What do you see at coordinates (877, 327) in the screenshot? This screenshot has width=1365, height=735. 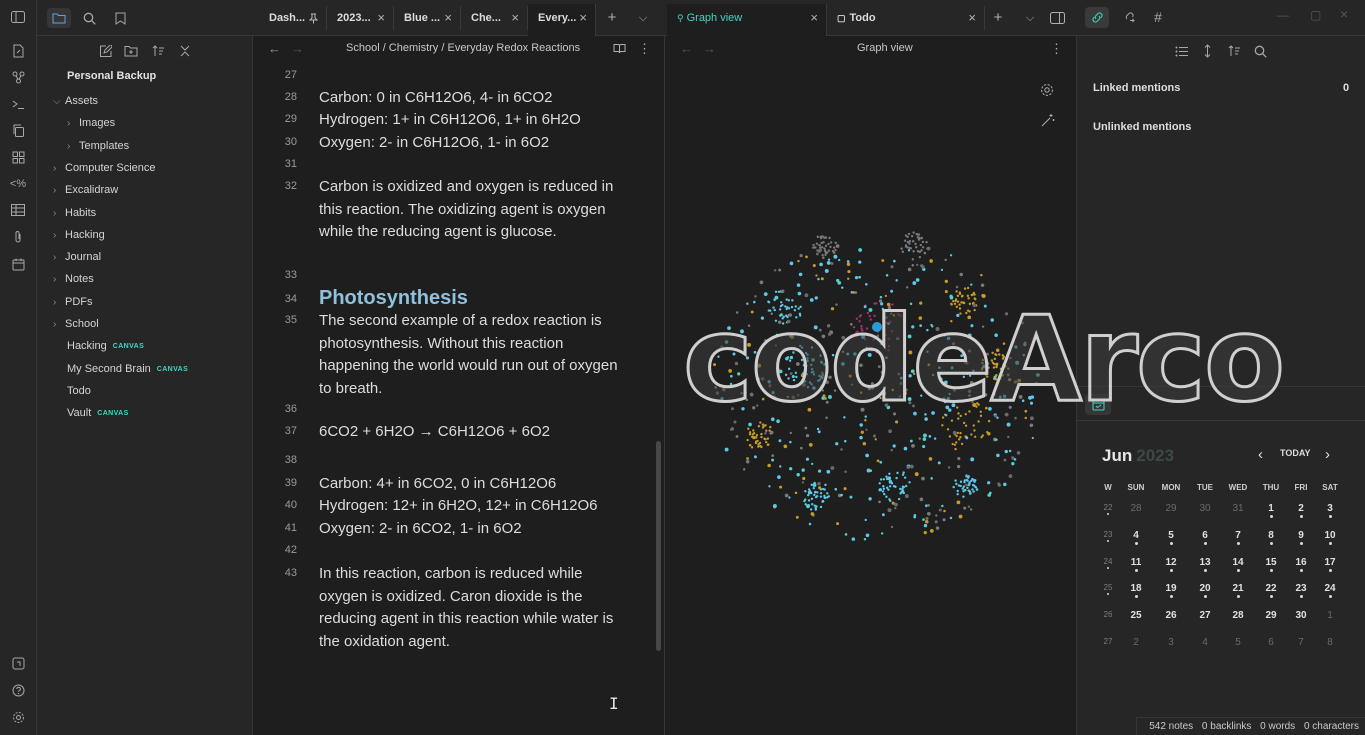 I see `graph-node-current` at bounding box center [877, 327].